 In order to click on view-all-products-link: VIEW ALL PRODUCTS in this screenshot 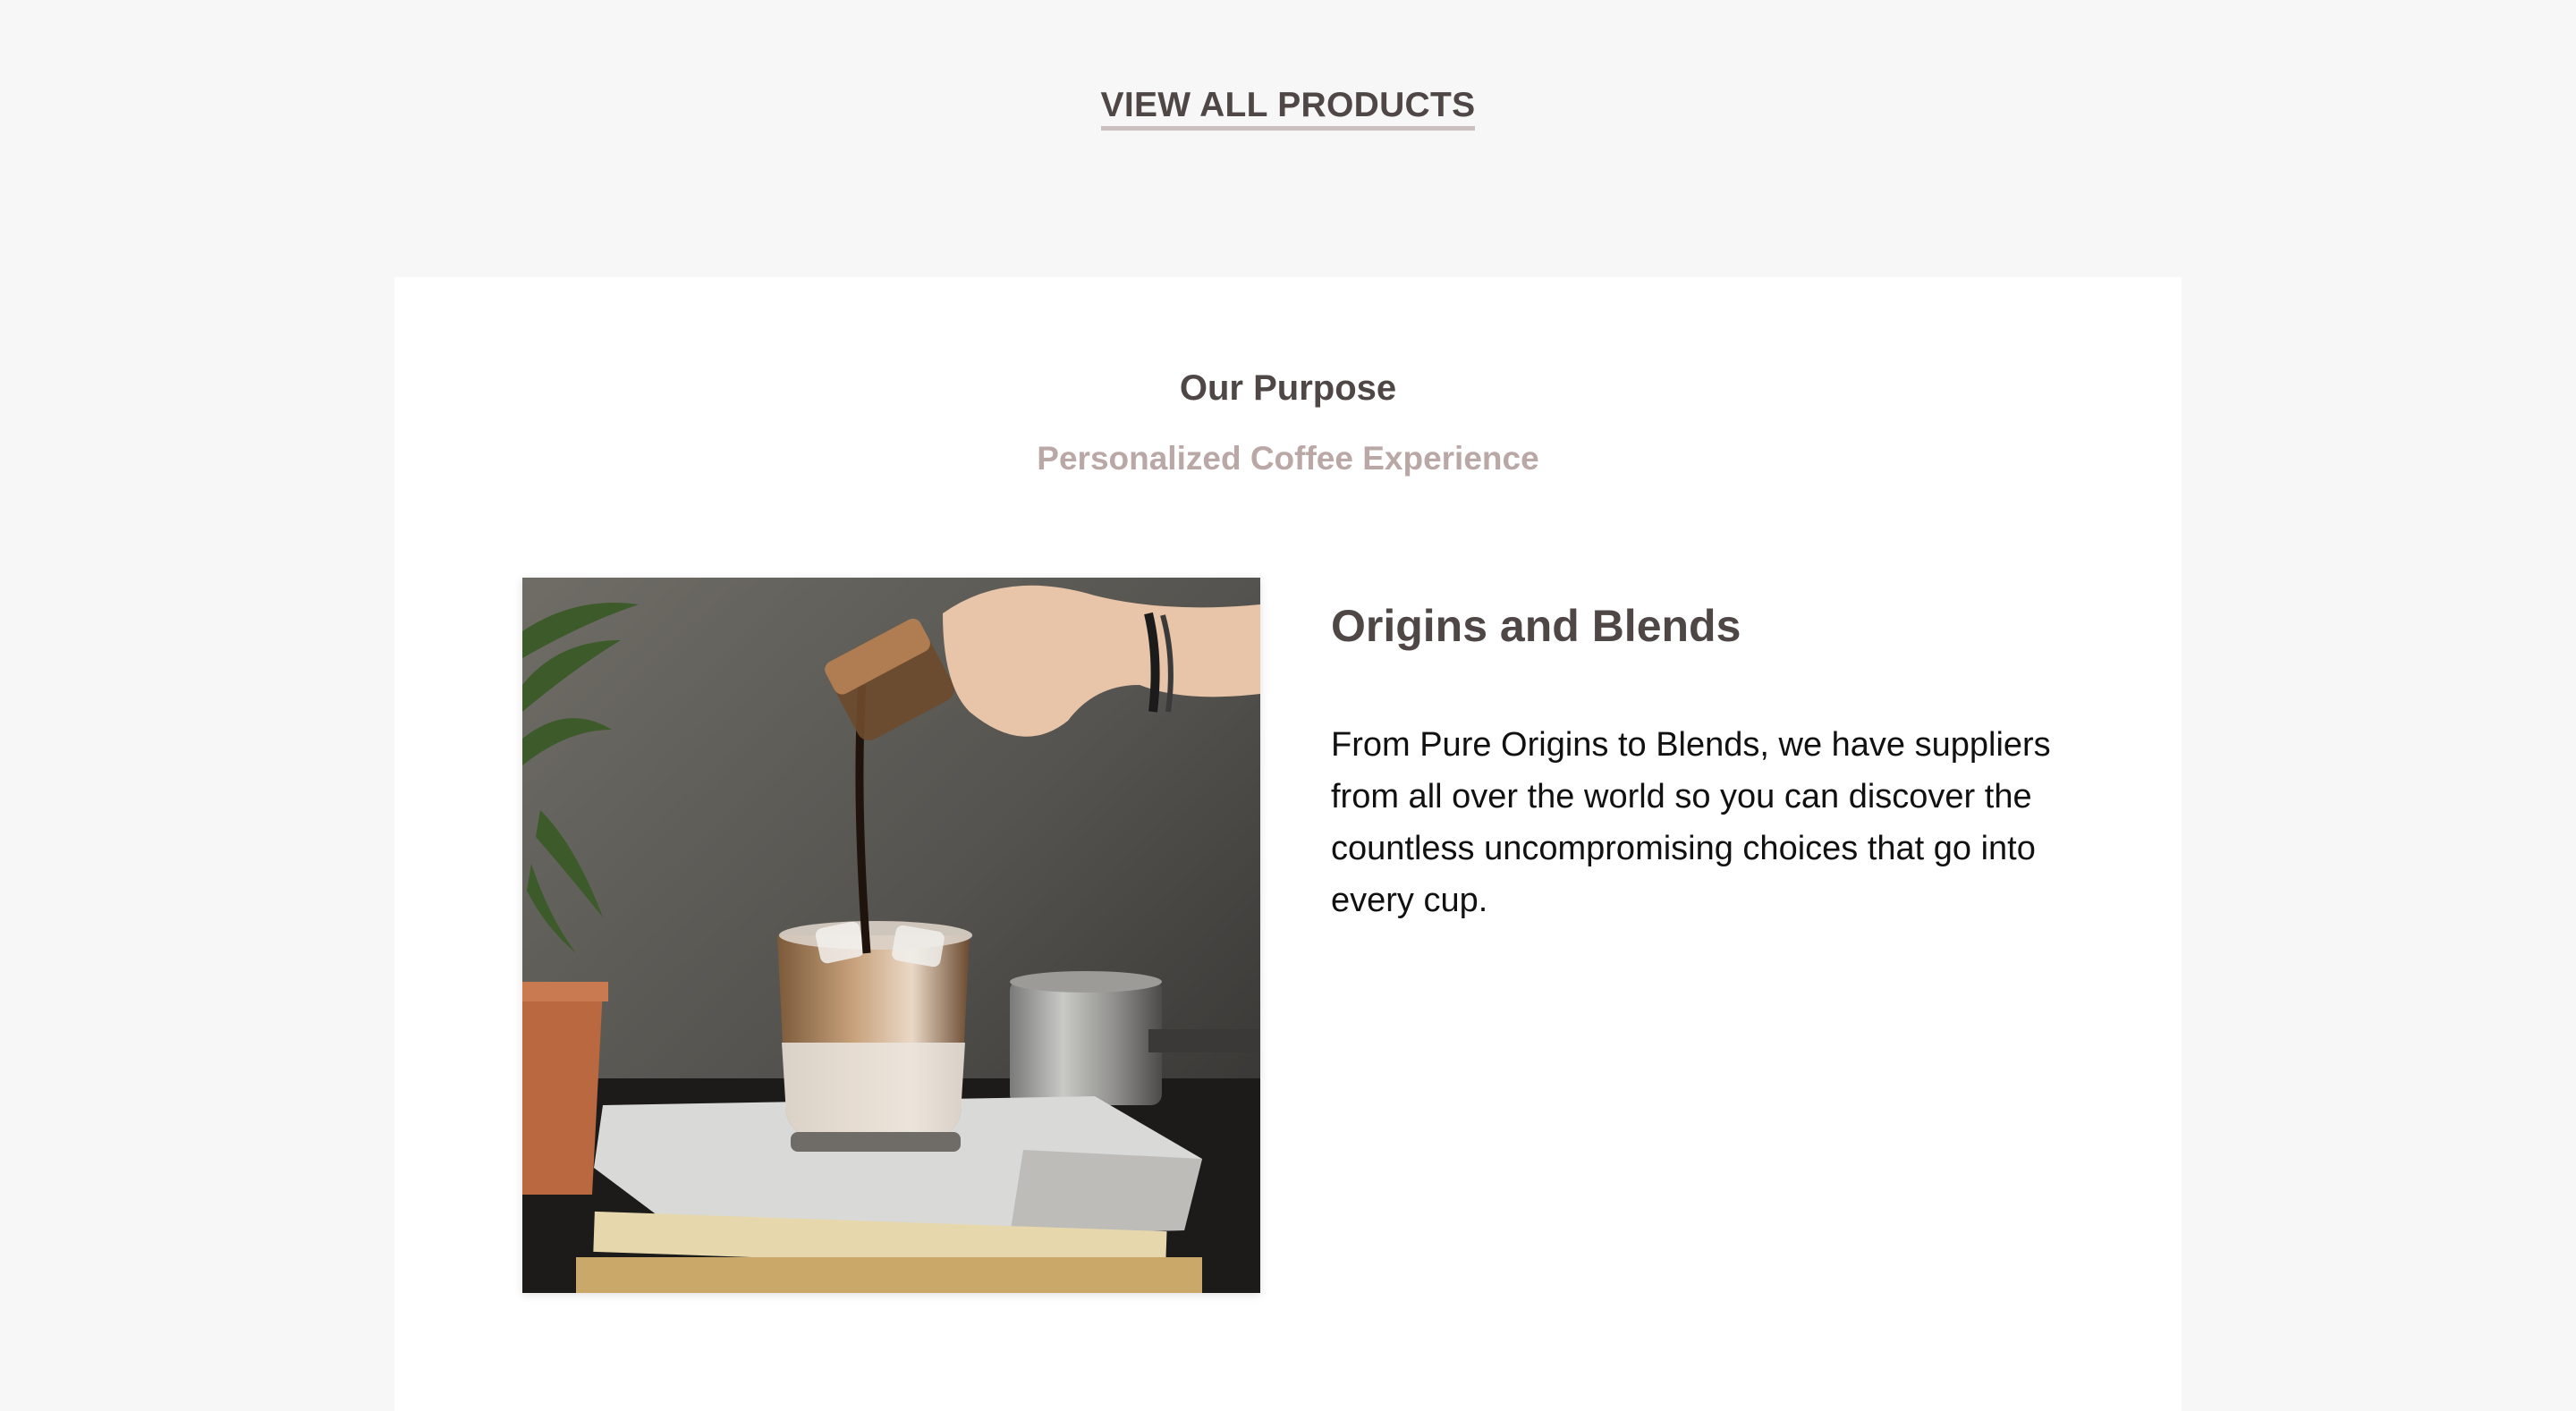, I will do `click(1288, 109)`.